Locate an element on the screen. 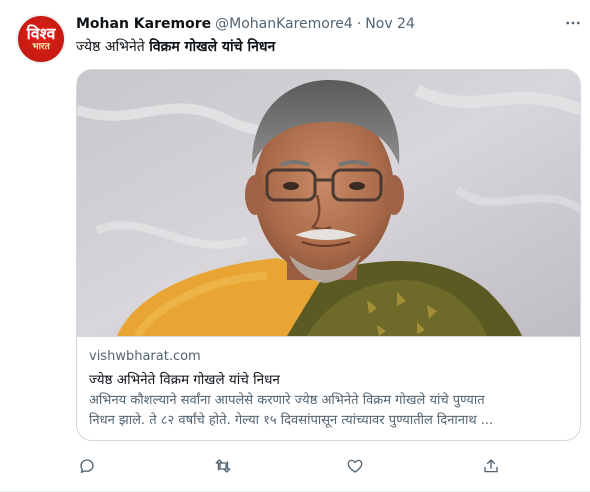 This screenshot has width=590, height=492. reply-button is located at coordinates (87, 466).